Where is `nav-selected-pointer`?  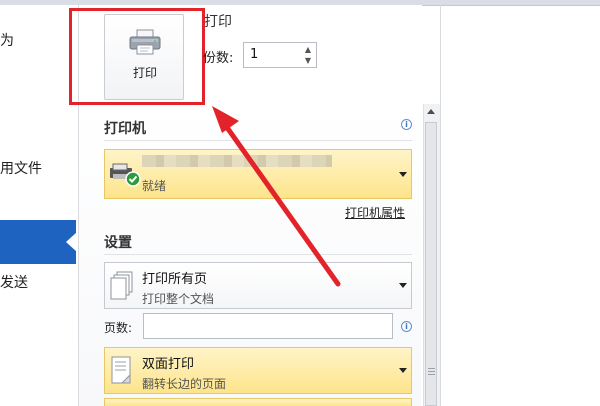
nav-selected-pointer is located at coordinates (71, 242).